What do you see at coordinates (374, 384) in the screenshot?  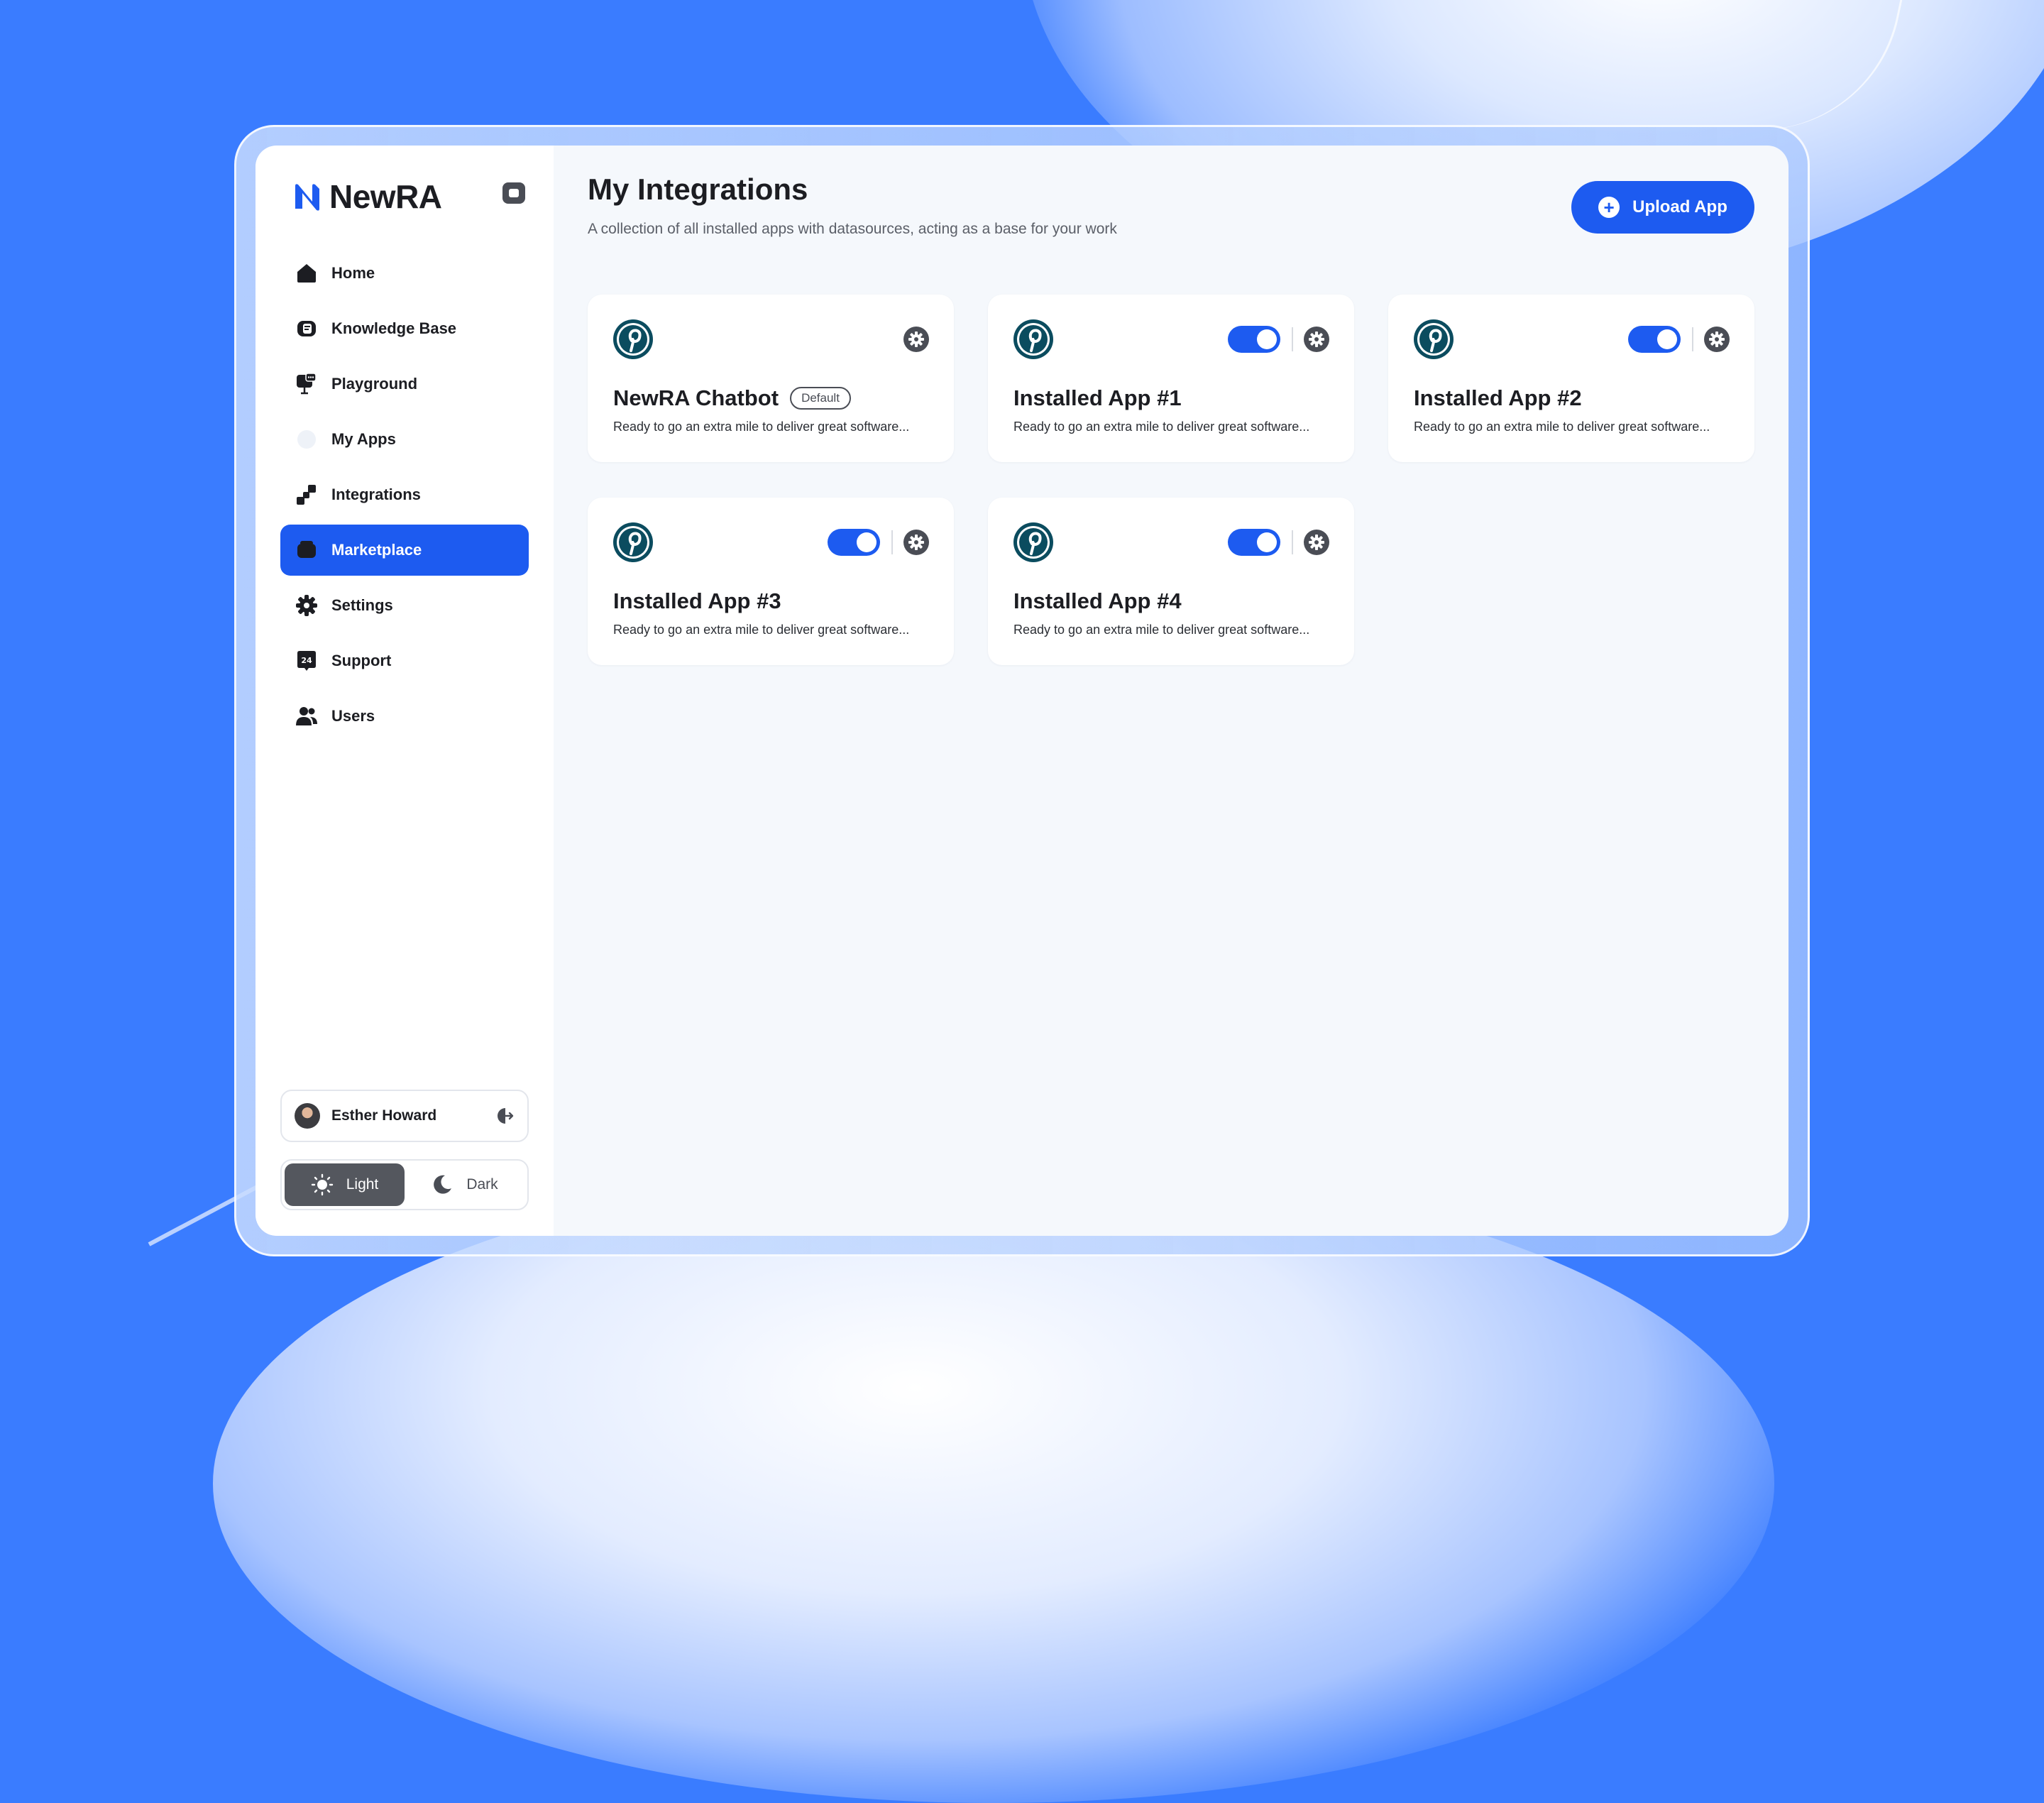 I see `sidebar-item-label: Playground` at bounding box center [374, 384].